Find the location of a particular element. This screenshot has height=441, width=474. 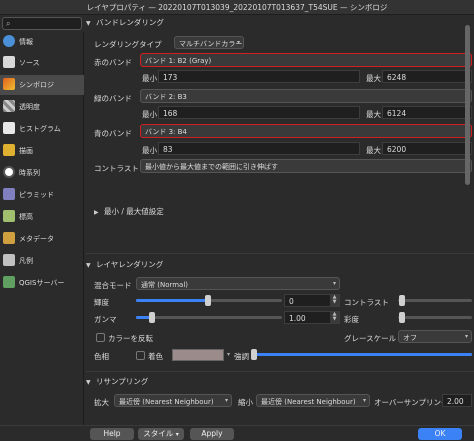

blue-min-field: 83 is located at coordinates (259, 148).